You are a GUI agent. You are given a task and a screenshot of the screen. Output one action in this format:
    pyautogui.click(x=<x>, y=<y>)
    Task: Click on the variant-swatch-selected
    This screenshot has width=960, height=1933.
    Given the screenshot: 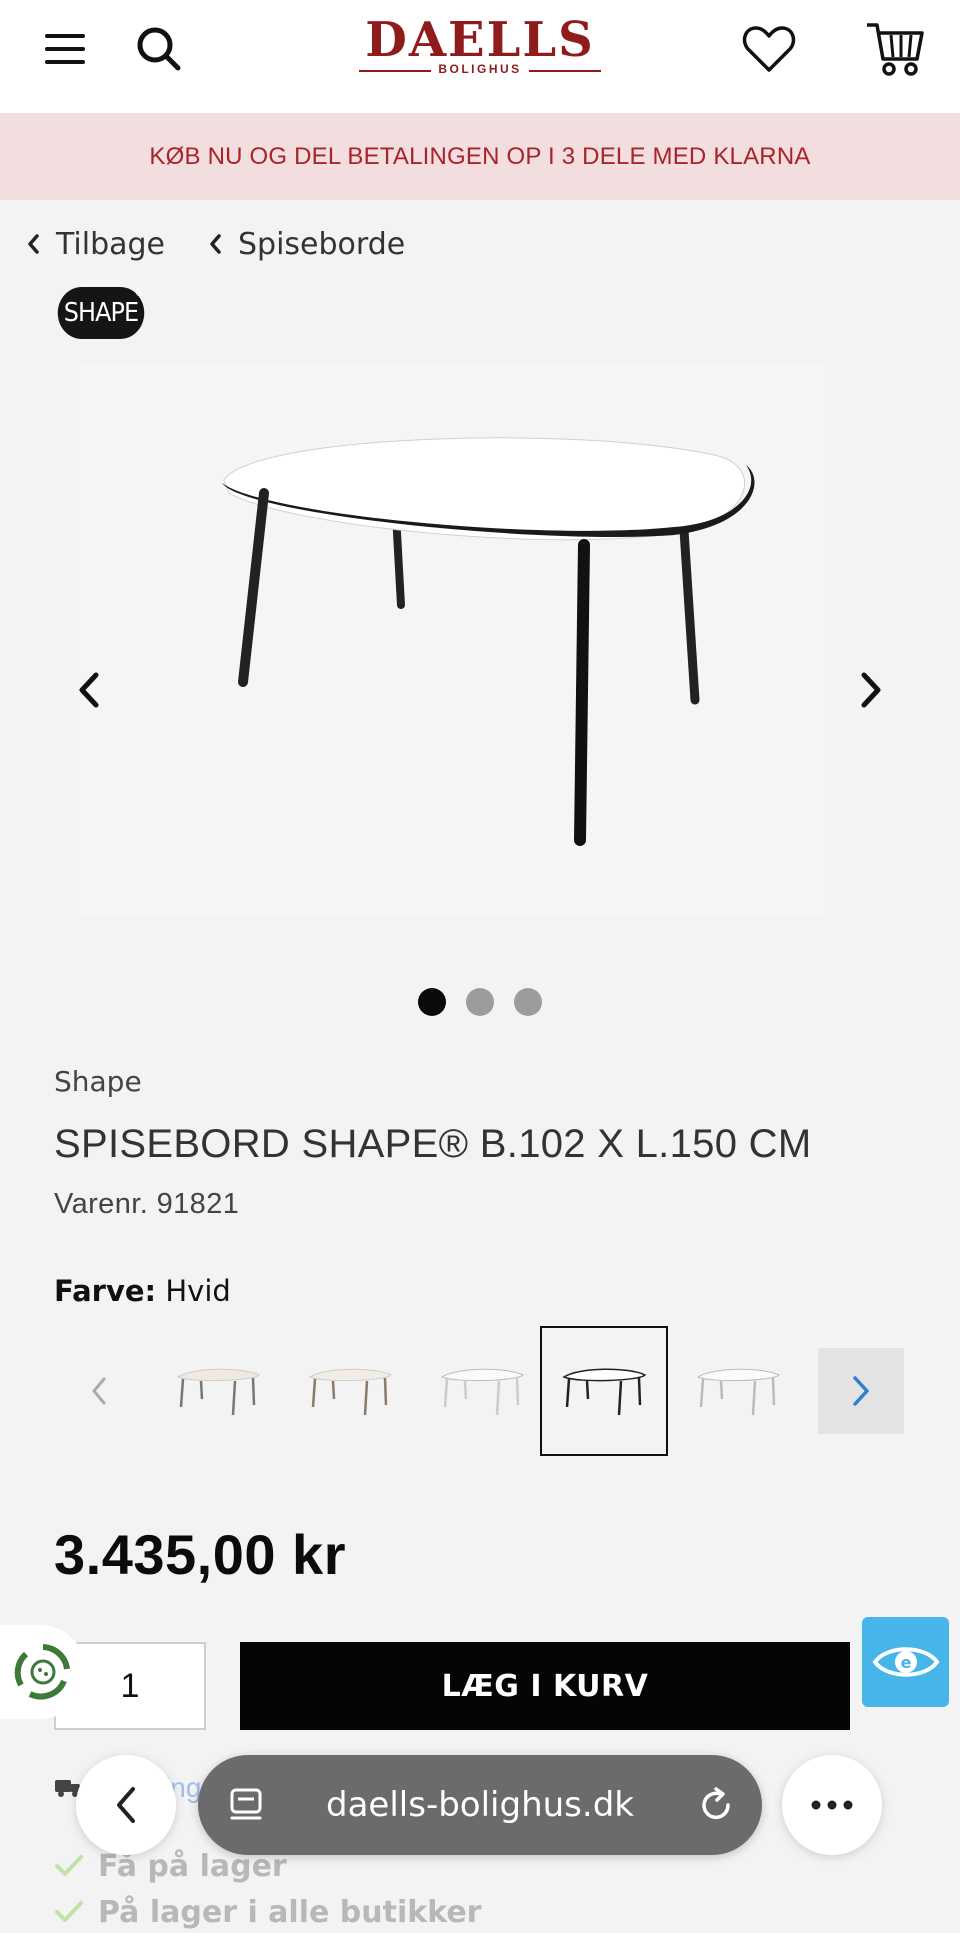 What is the action you would take?
    pyautogui.click(x=604, y=1391)
    